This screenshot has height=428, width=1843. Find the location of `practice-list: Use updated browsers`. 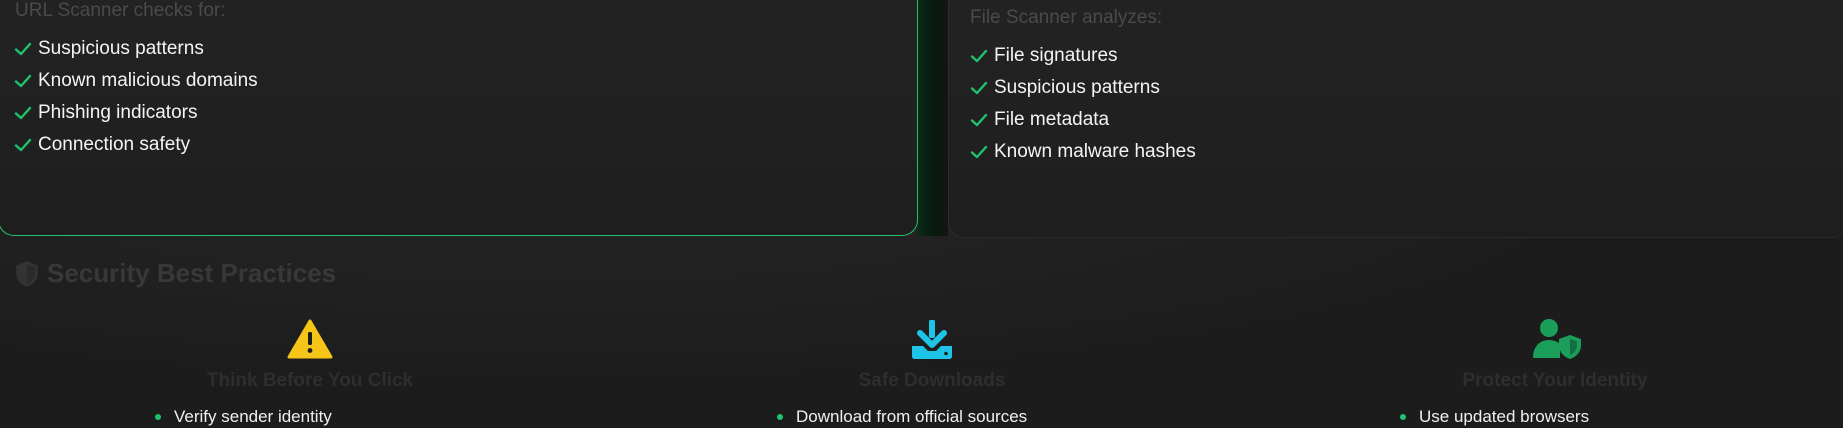

practice-list: Use updated browsers is located at coordinates (1494, 417).